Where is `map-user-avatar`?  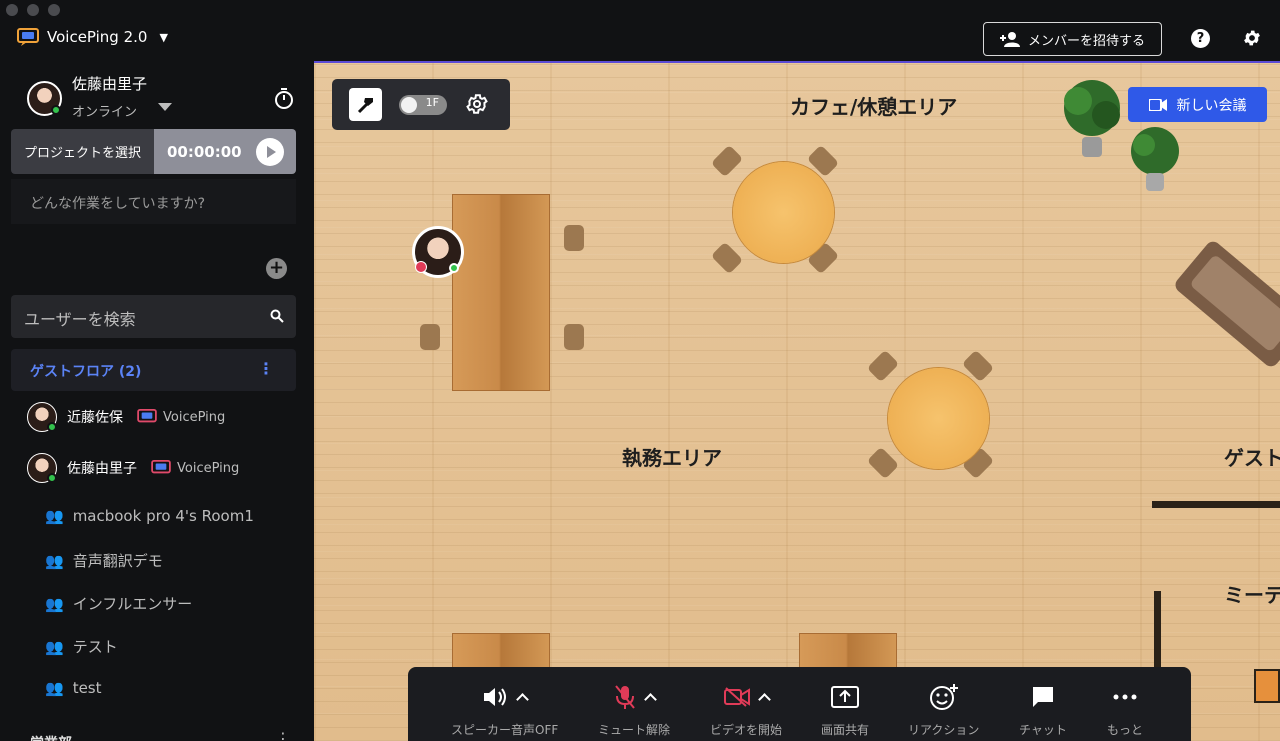 map-user-avatar is located at coordinates (438, 252).